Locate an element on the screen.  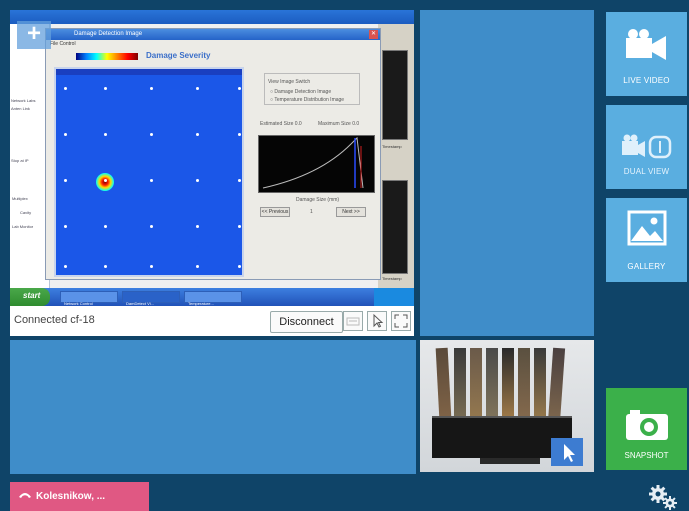
dual-view-button: DUAL VIEW is located at coordinates (646, 147).